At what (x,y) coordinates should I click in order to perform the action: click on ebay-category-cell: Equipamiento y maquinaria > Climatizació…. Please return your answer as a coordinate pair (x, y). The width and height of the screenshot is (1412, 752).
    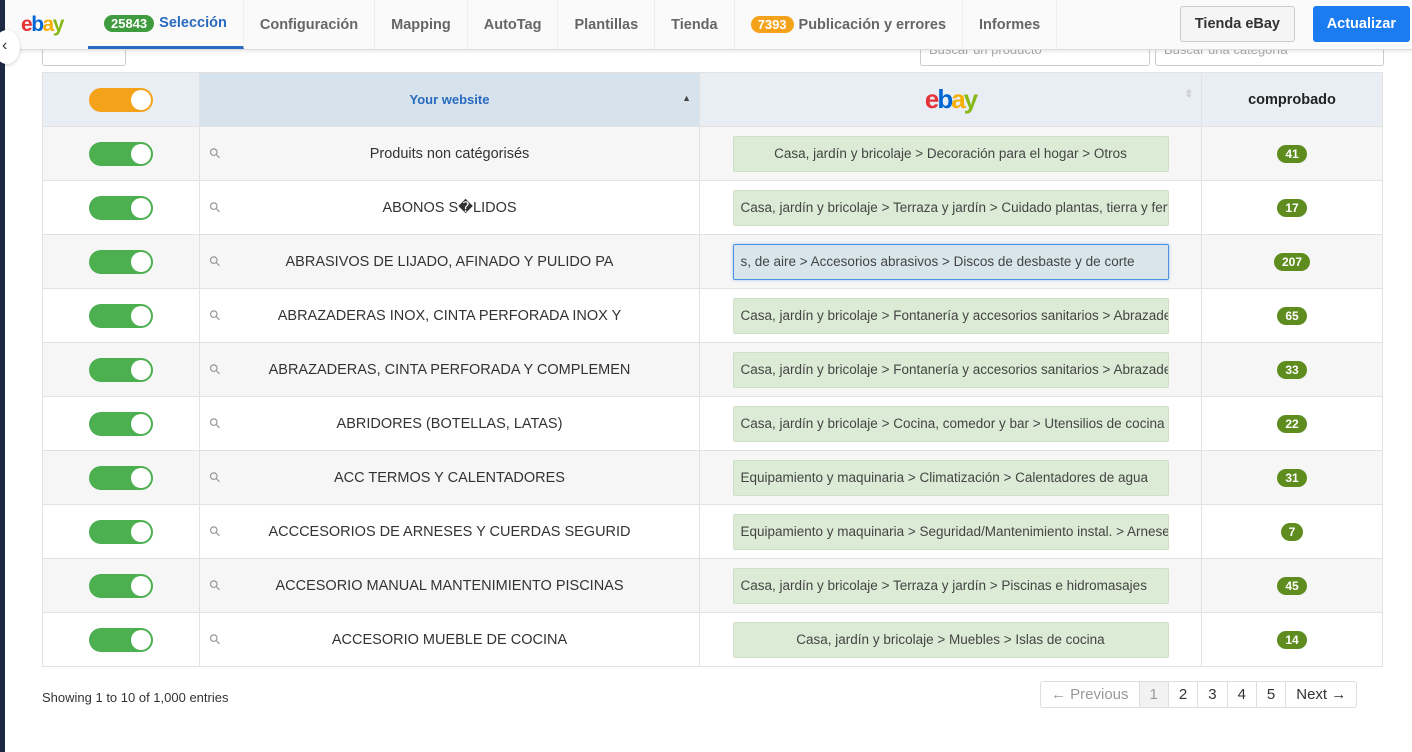
    Looking at the image, I should click on (950, 477).